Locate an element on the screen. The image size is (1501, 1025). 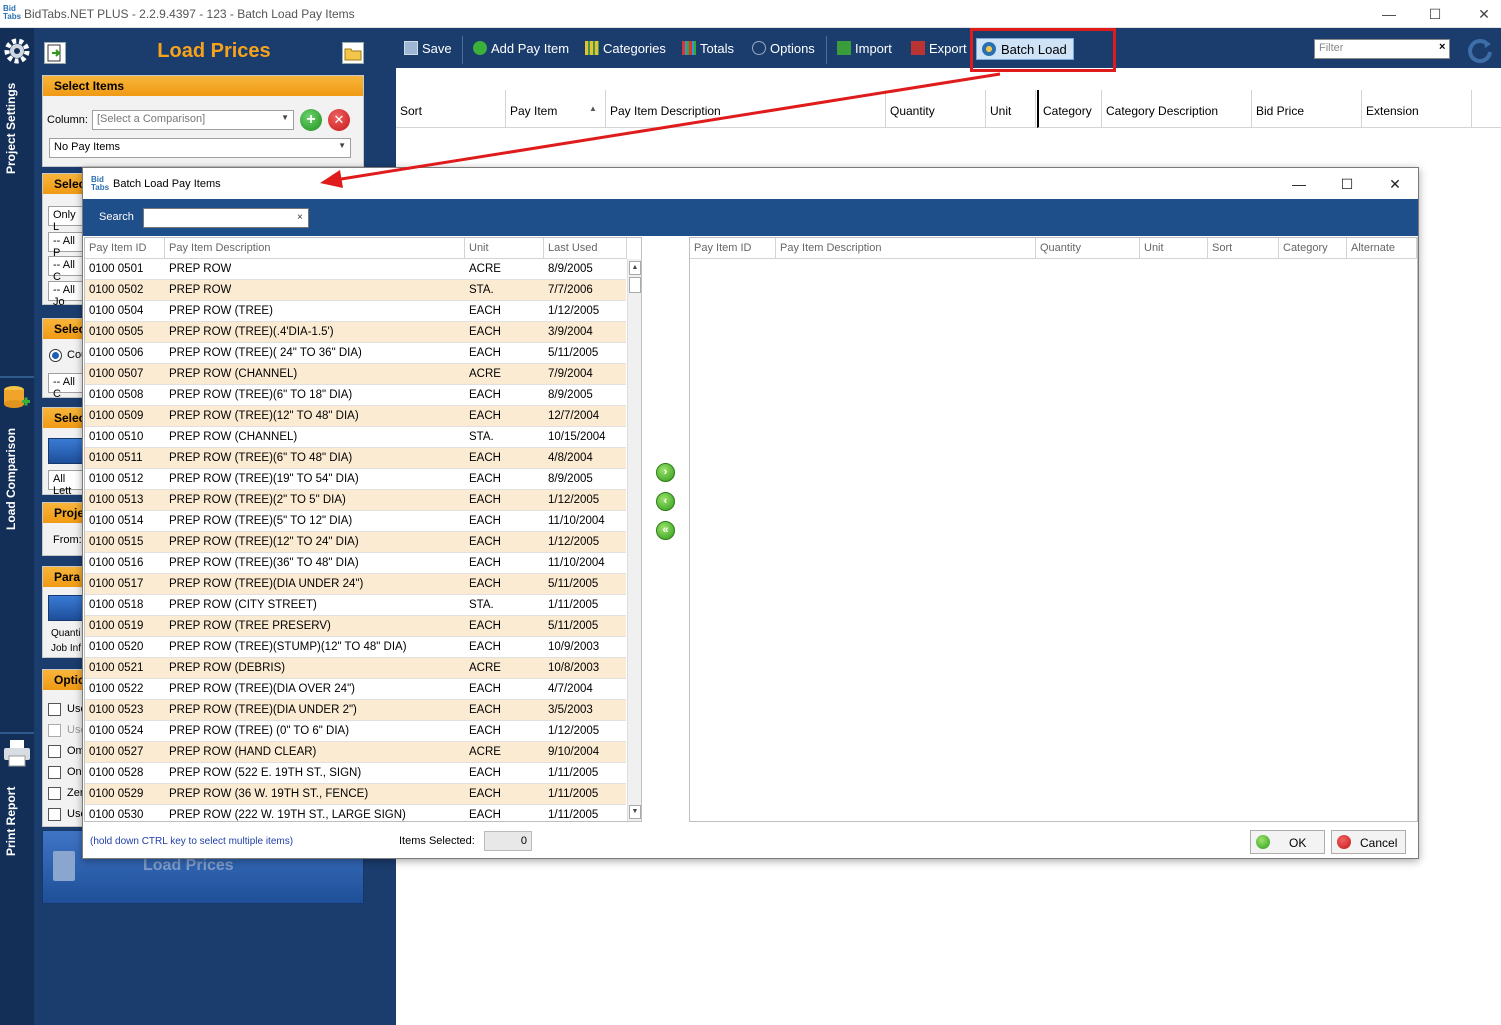
filter-input: Filter is located at coordinates (1382, 49).